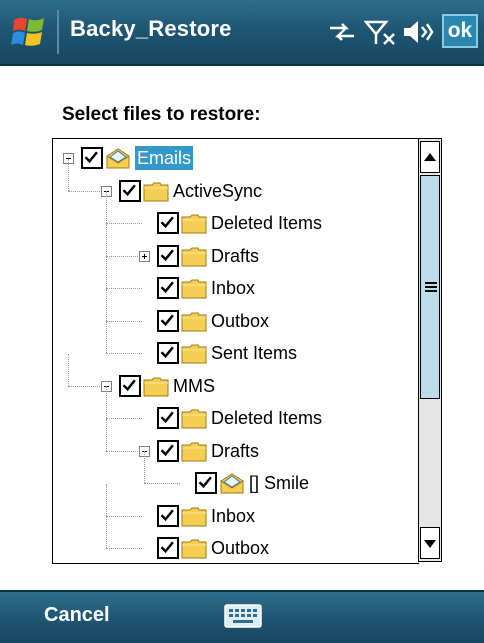  What do you see at coordinates (460, 31) in the screenshot?
I see `ok-button: ok` at bounding box center [460, 31].